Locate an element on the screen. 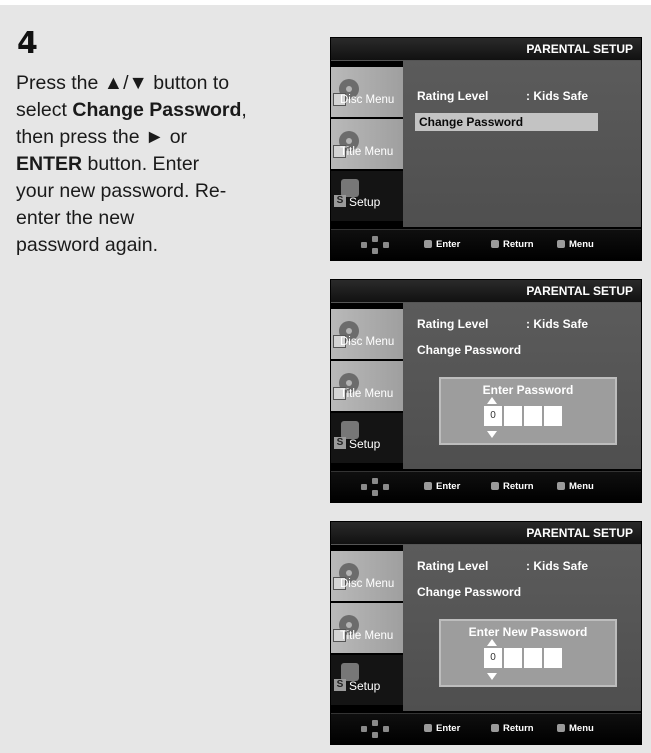 The height and width of the screenshot is (753, 651). top-rule is located at coordinates (325, 2).